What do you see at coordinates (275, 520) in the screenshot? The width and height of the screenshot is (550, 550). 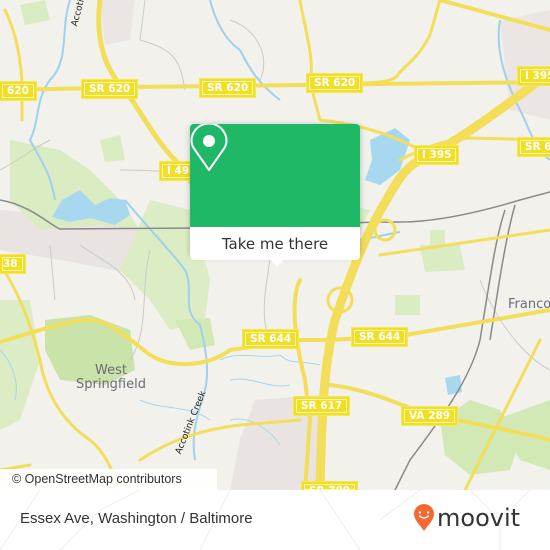 I see `footer-bar: Essex Ave, Washington / Baltimore moovit` at bounding box center [275, 520].